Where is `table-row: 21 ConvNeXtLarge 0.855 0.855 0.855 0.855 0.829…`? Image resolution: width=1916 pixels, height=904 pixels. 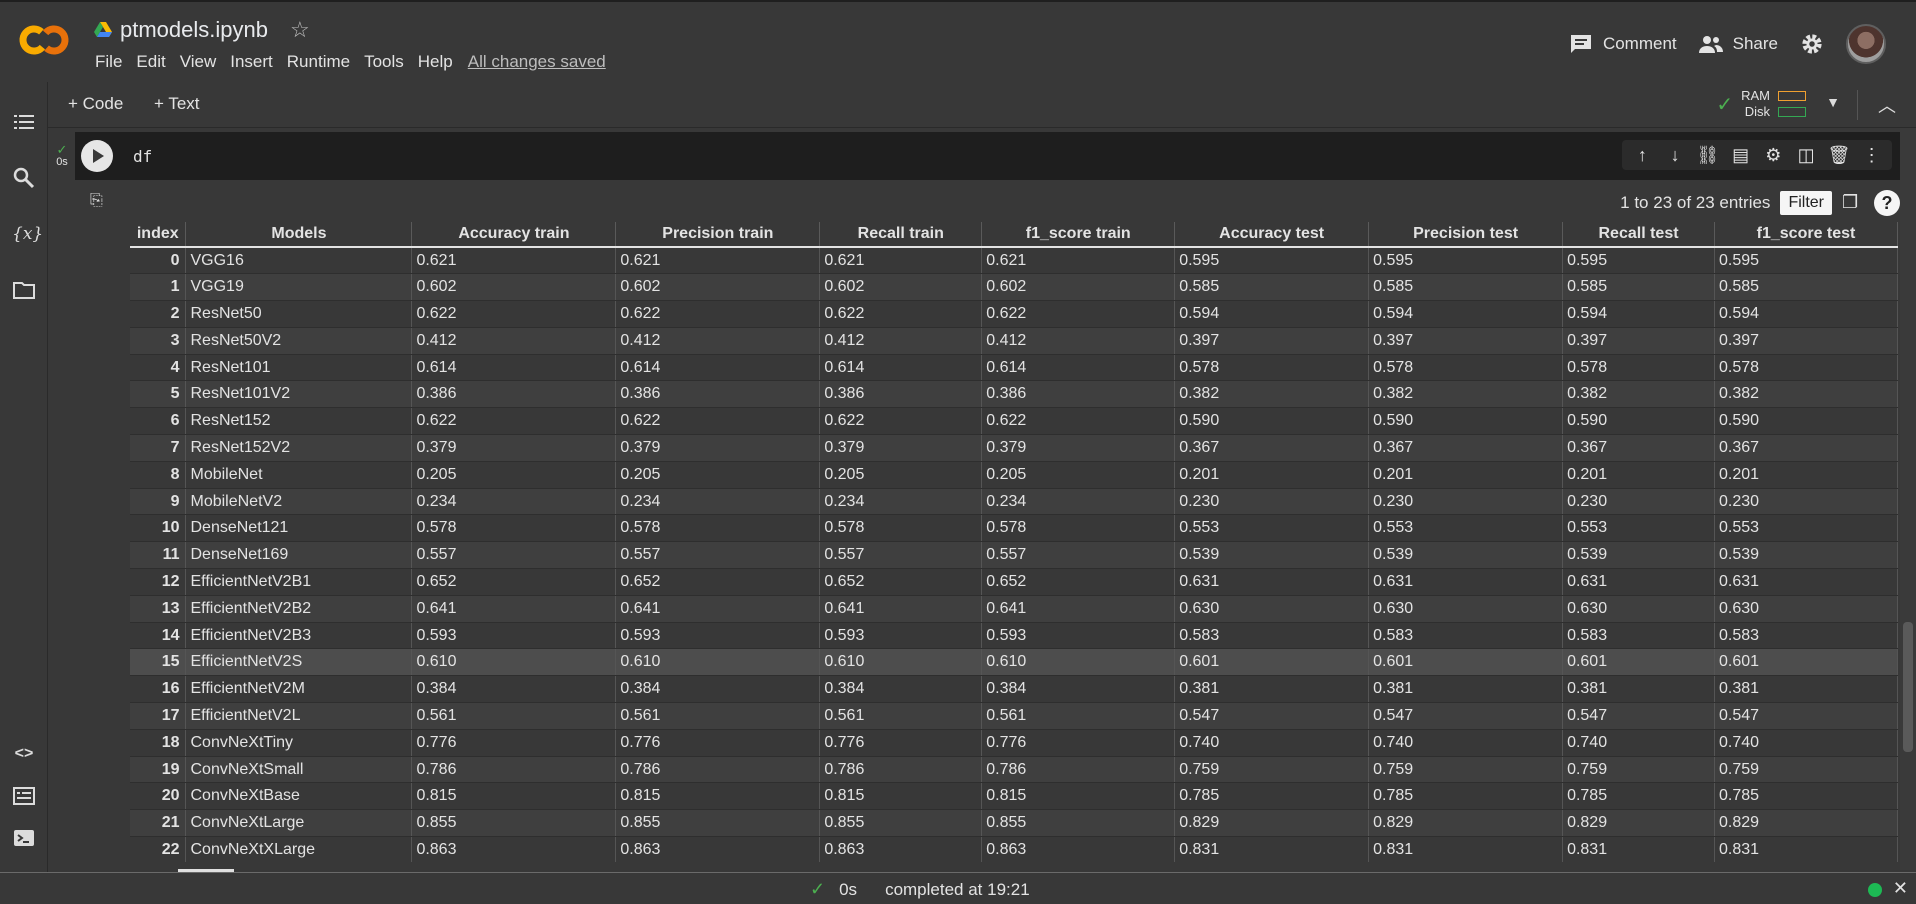 table-row: 21 ConvNeXtLarge 0.855 0.855 0.855 0.855 0.829… is located at coordinates (1014, 823).